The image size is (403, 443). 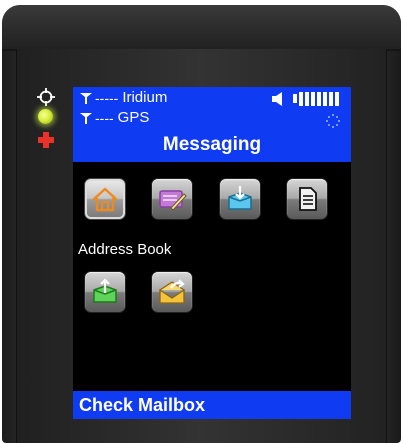 I want to click on gps-label: GPS, so click(x=133, y=117).